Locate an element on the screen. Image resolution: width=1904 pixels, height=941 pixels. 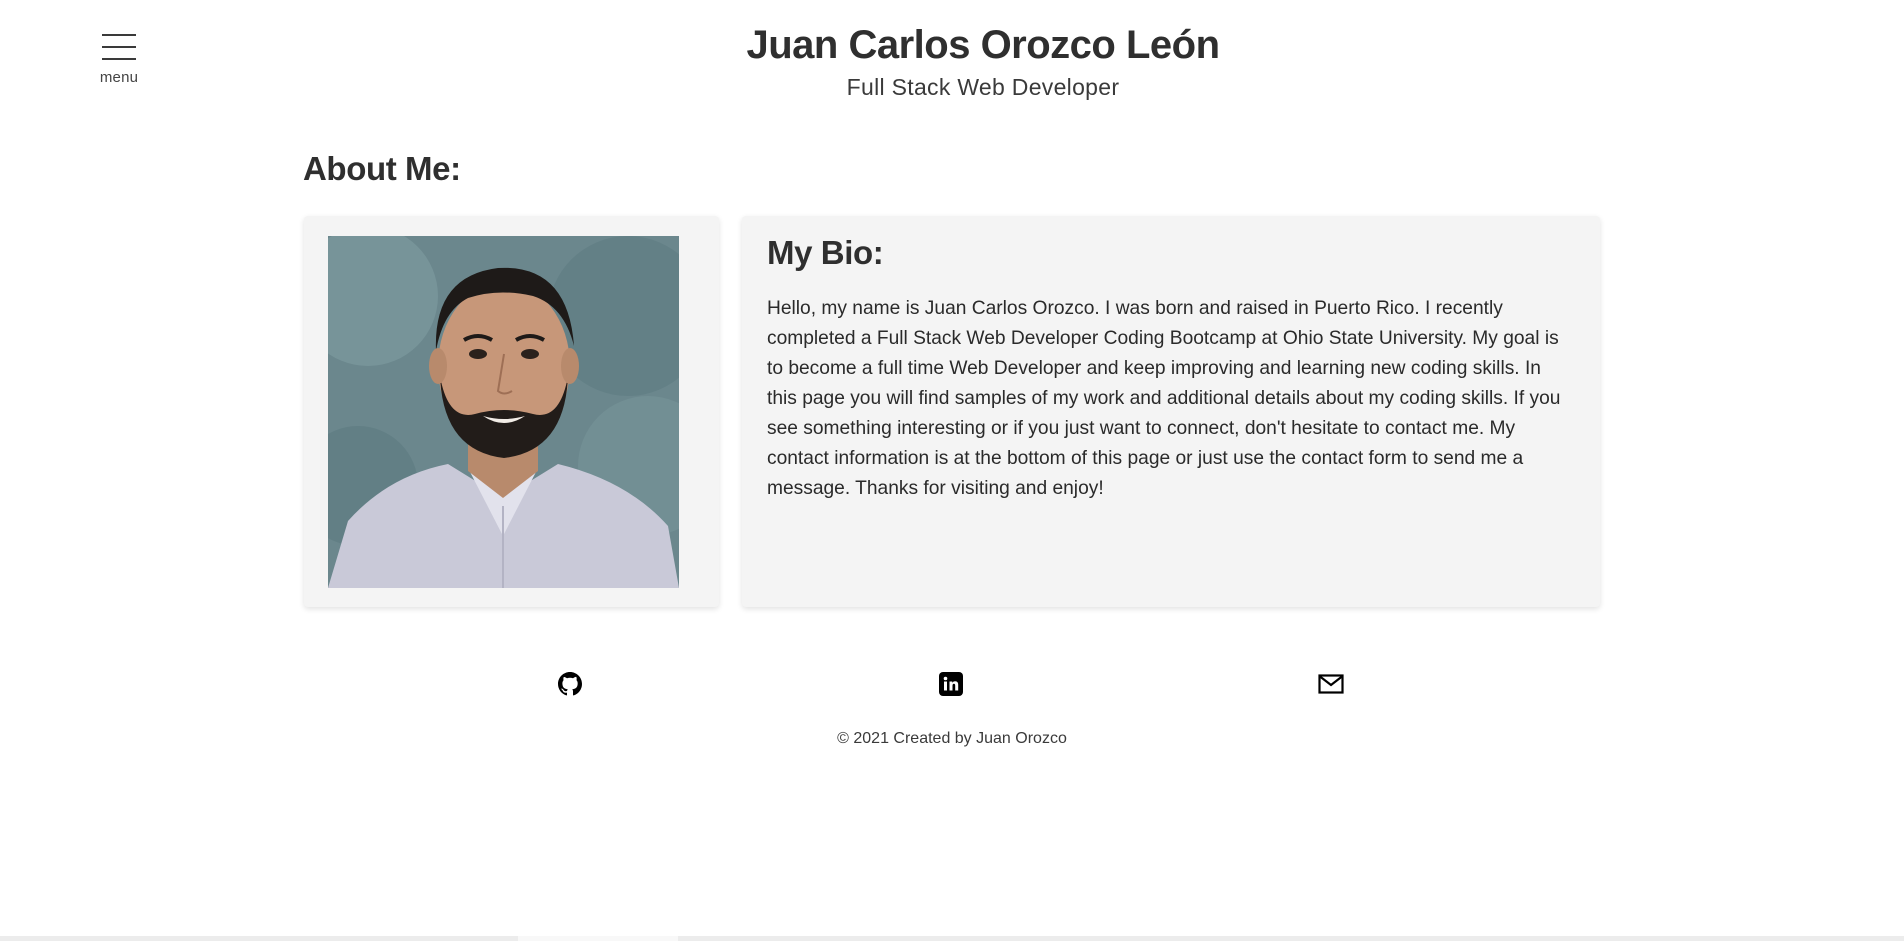
bio-title: My Bio: is located at coordinates (825, 252).